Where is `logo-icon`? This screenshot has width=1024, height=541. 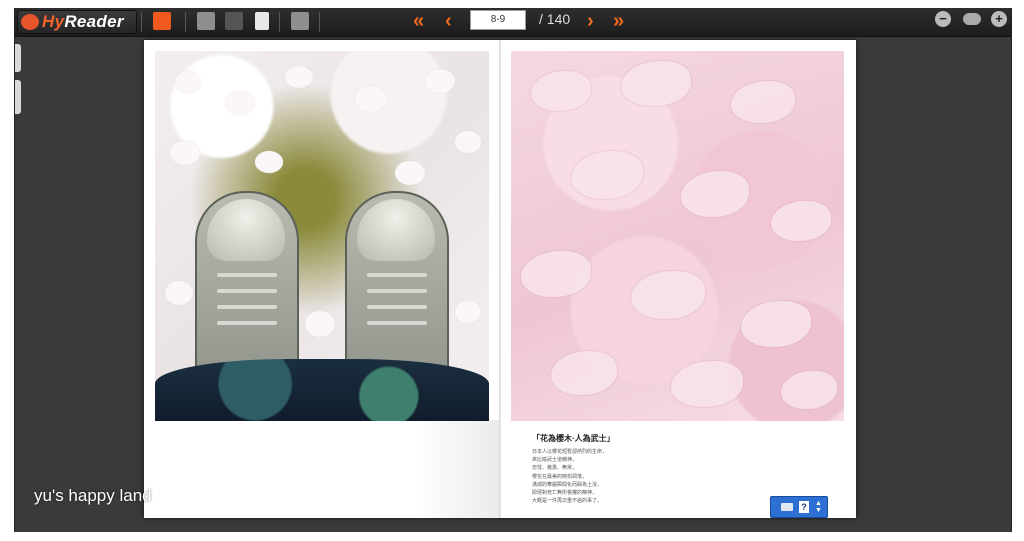
logo-icon is located at coordinates (30, 22).